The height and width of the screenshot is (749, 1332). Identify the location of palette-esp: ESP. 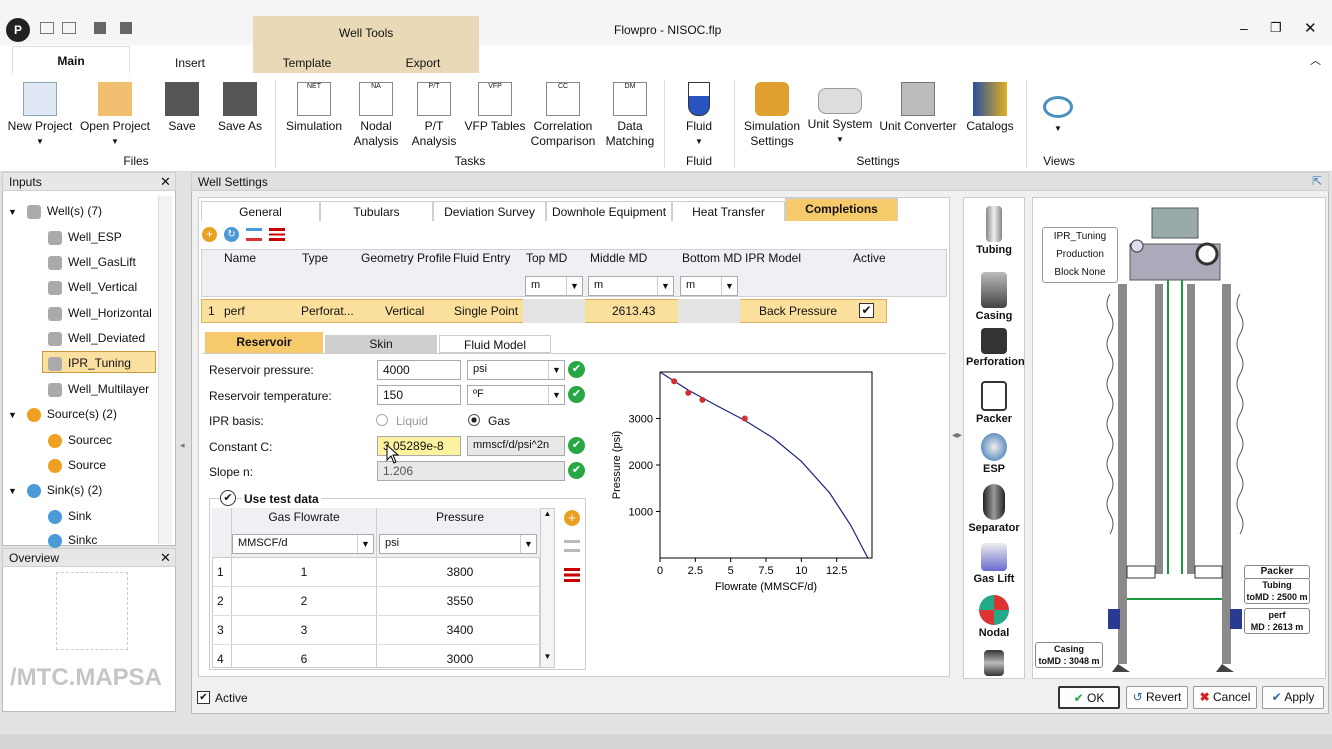
(994, 454).